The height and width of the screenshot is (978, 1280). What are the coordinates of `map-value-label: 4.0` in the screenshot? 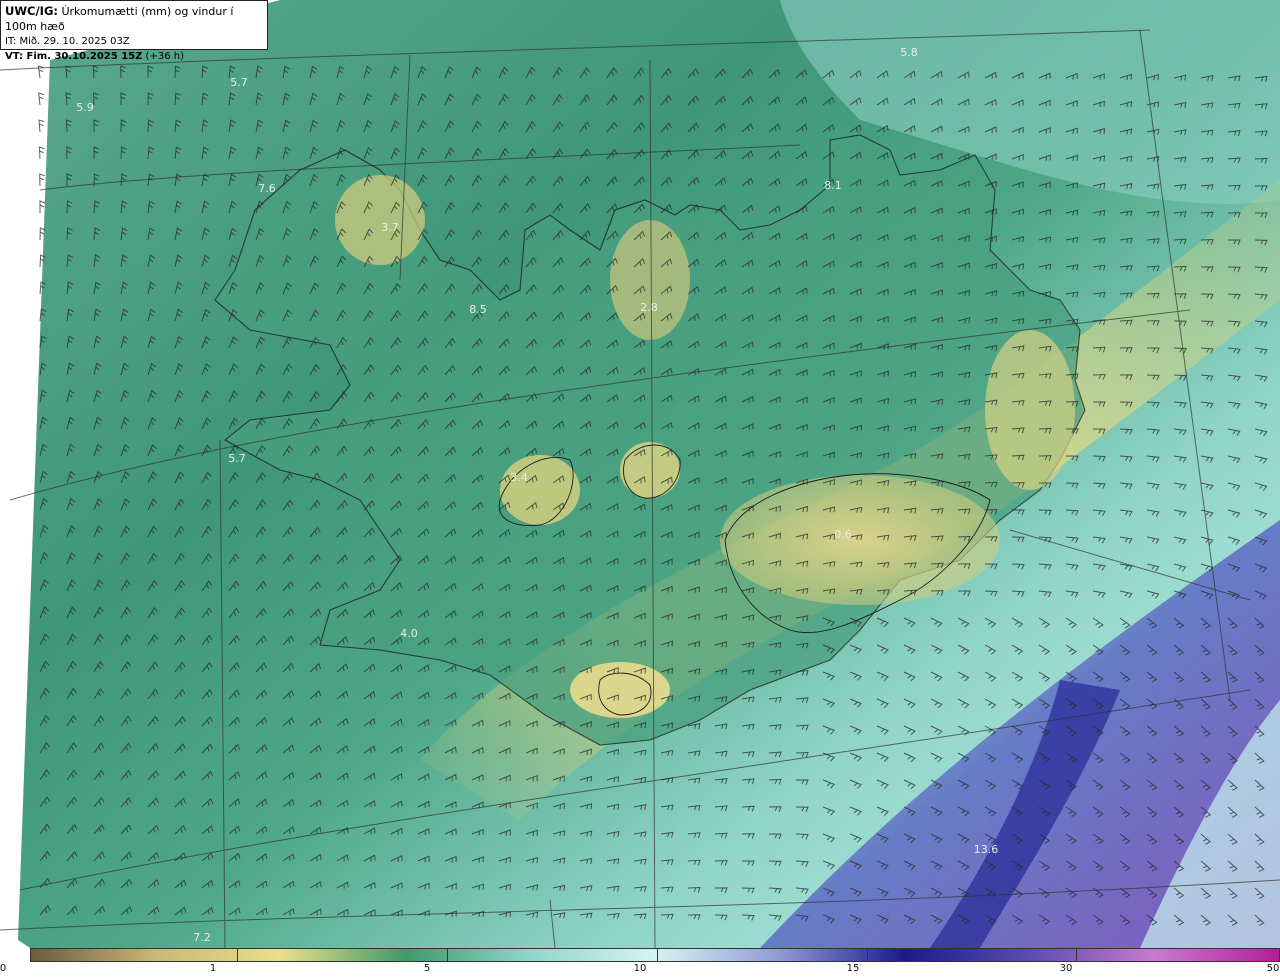 It's located at (409, 633).